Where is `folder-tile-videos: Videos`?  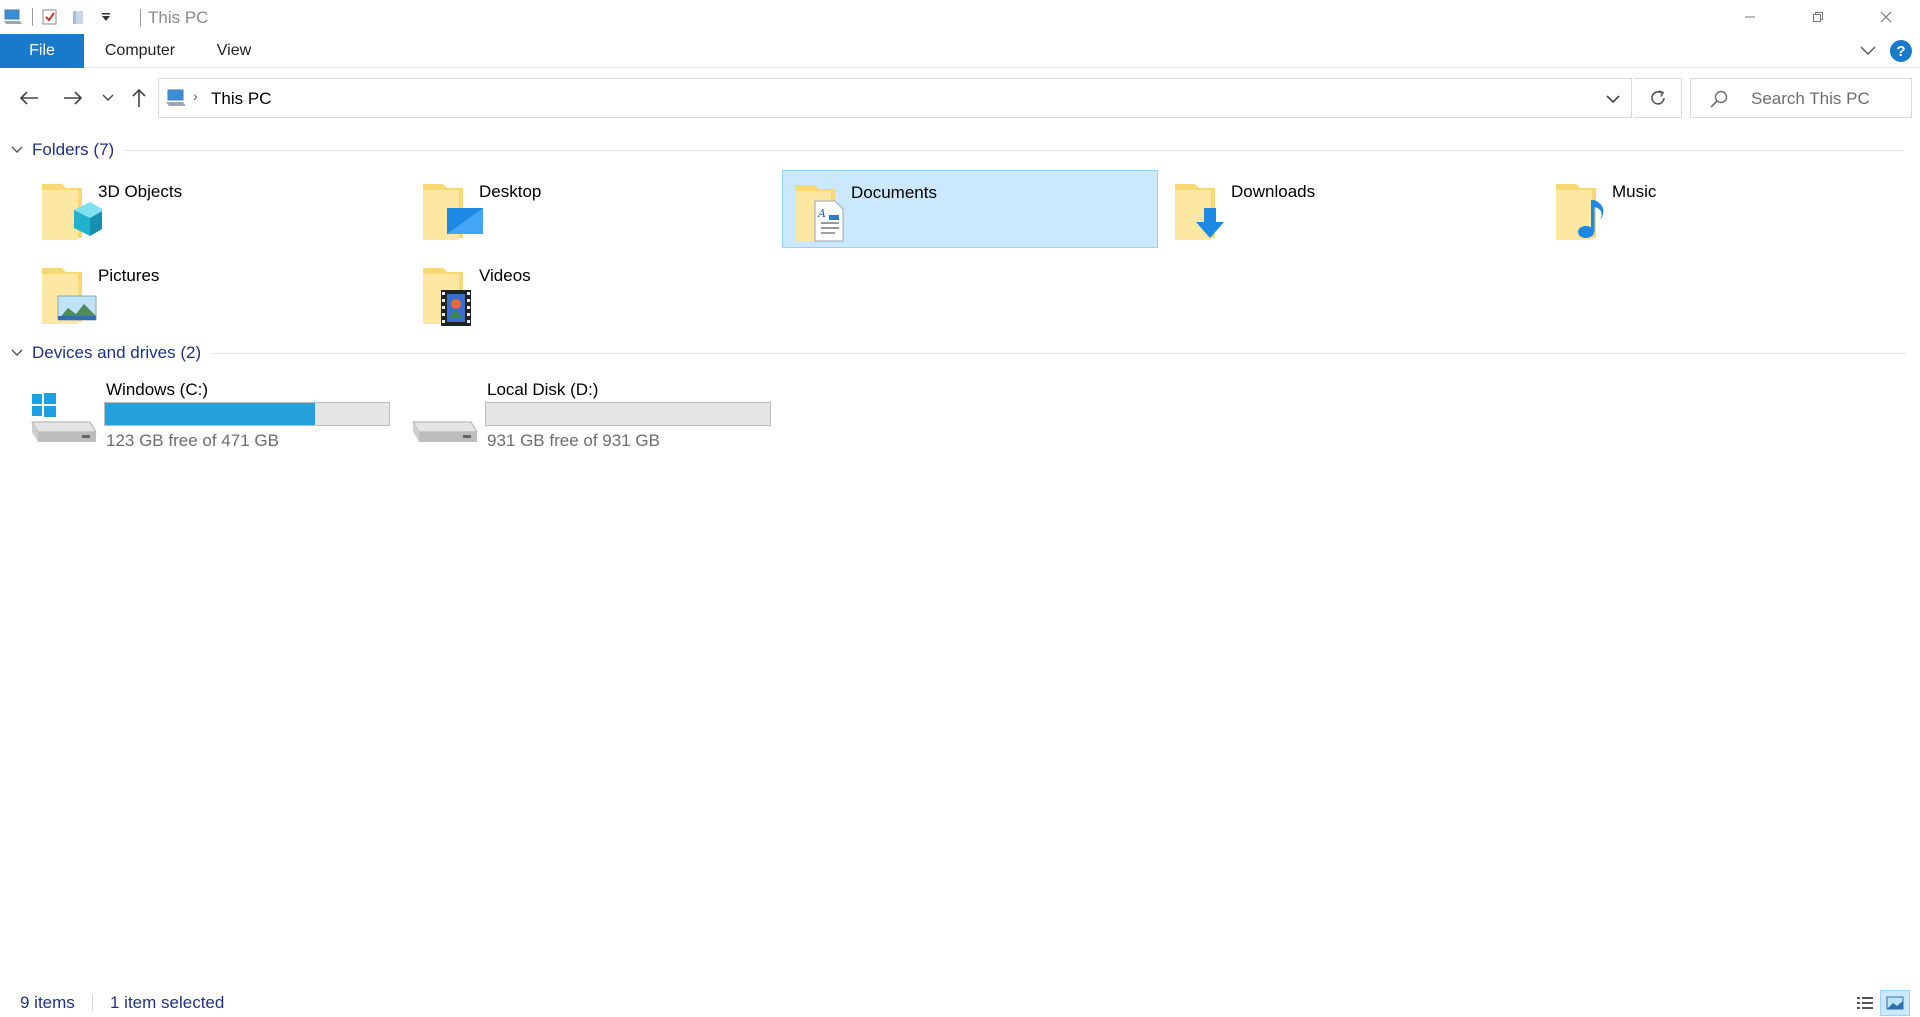
folder-tile-videos: Videos is located at coordinates (599, 293).